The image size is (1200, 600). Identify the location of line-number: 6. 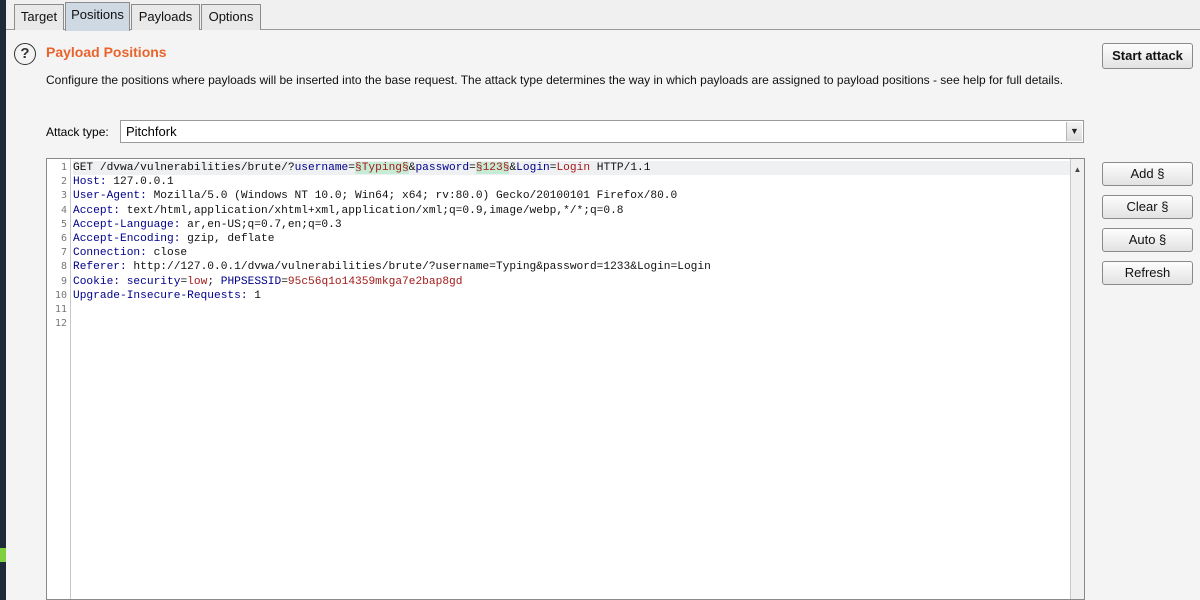
(63, 238).